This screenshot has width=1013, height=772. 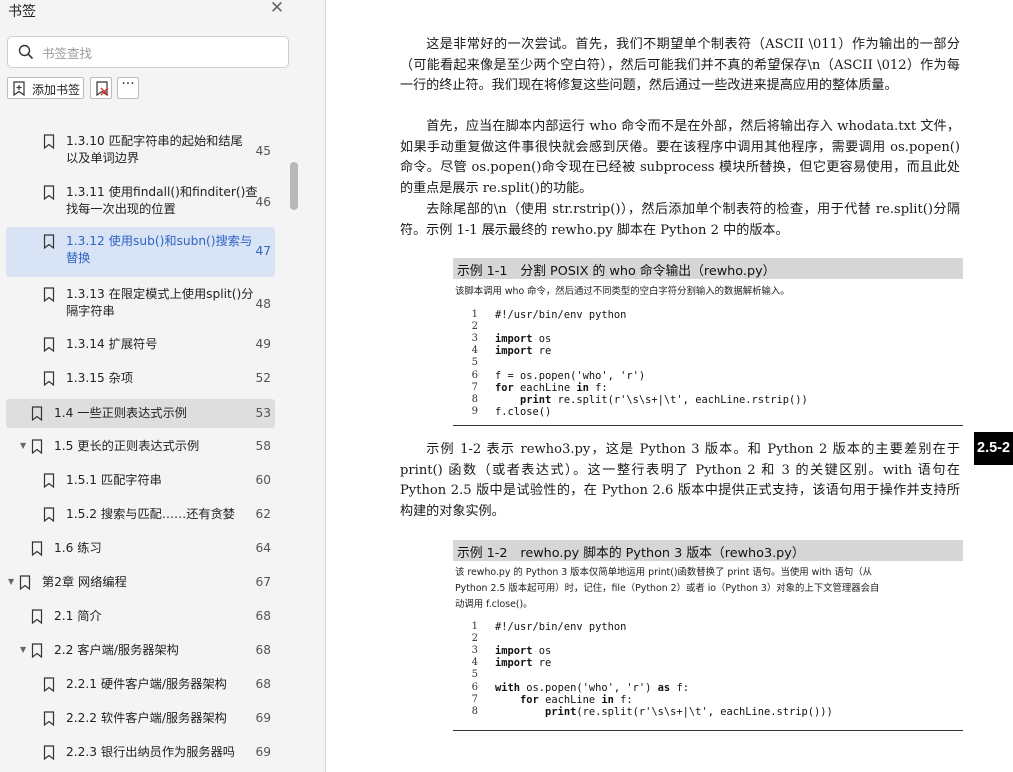 What do you see at coordinates (78, 616) in the screenshot?
I see `bookmark-label: 2.1 简介` at bounding box center [78, 616].